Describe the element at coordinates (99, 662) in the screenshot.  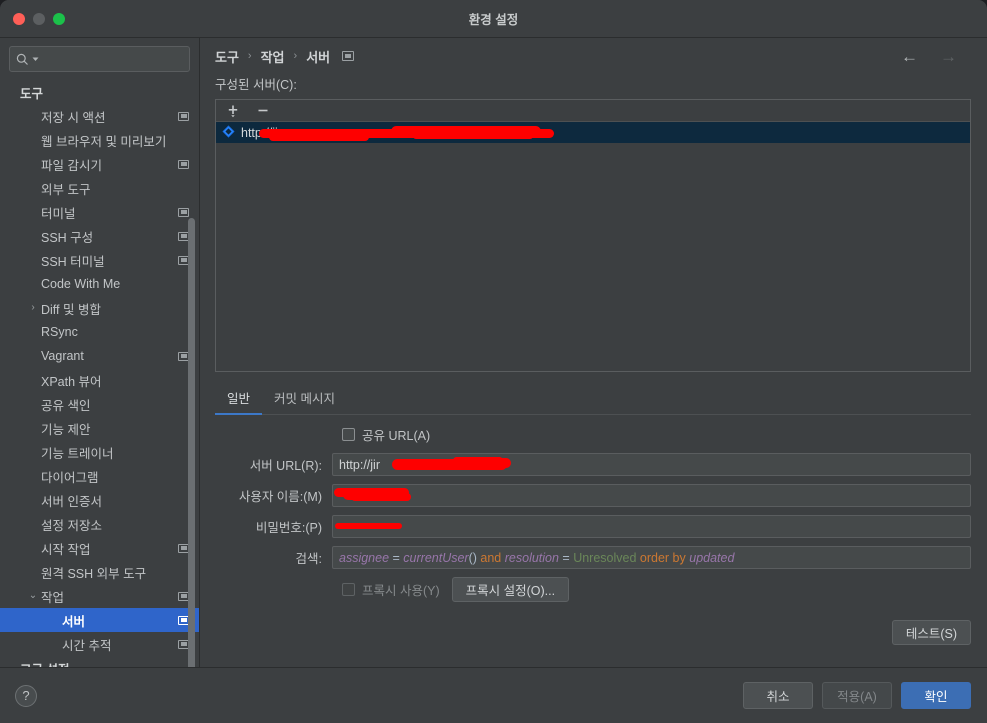
I see `sidebar-item-24: 고급 설정` at that location.